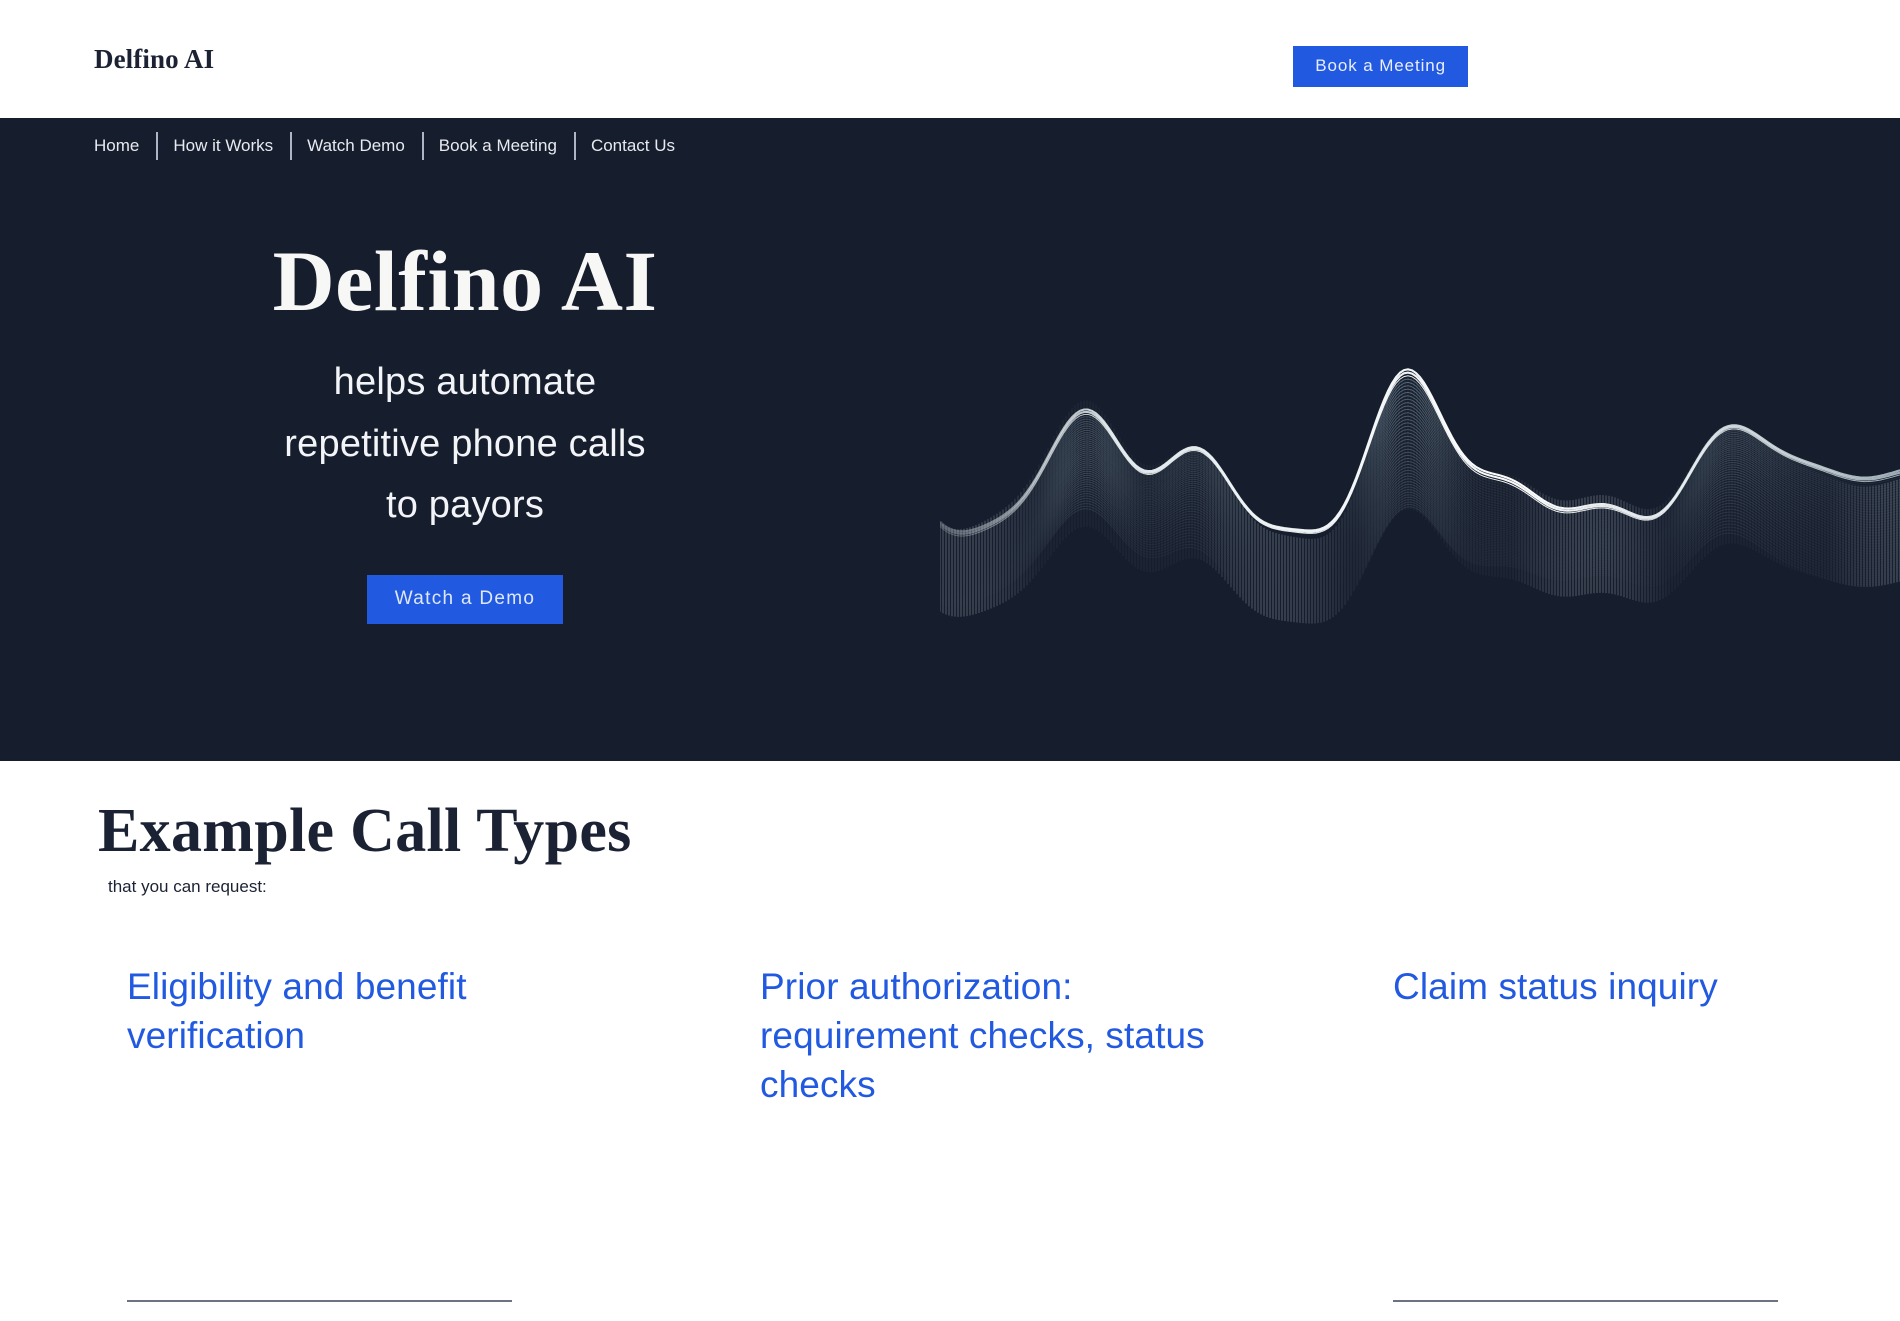 Image resolution: width=1900 pixels, height=1321 pixels. Describe the element at coordinates (465, 599) in the screenshot. I see `watch-a-demo-button: Watch a Demo` at that location.